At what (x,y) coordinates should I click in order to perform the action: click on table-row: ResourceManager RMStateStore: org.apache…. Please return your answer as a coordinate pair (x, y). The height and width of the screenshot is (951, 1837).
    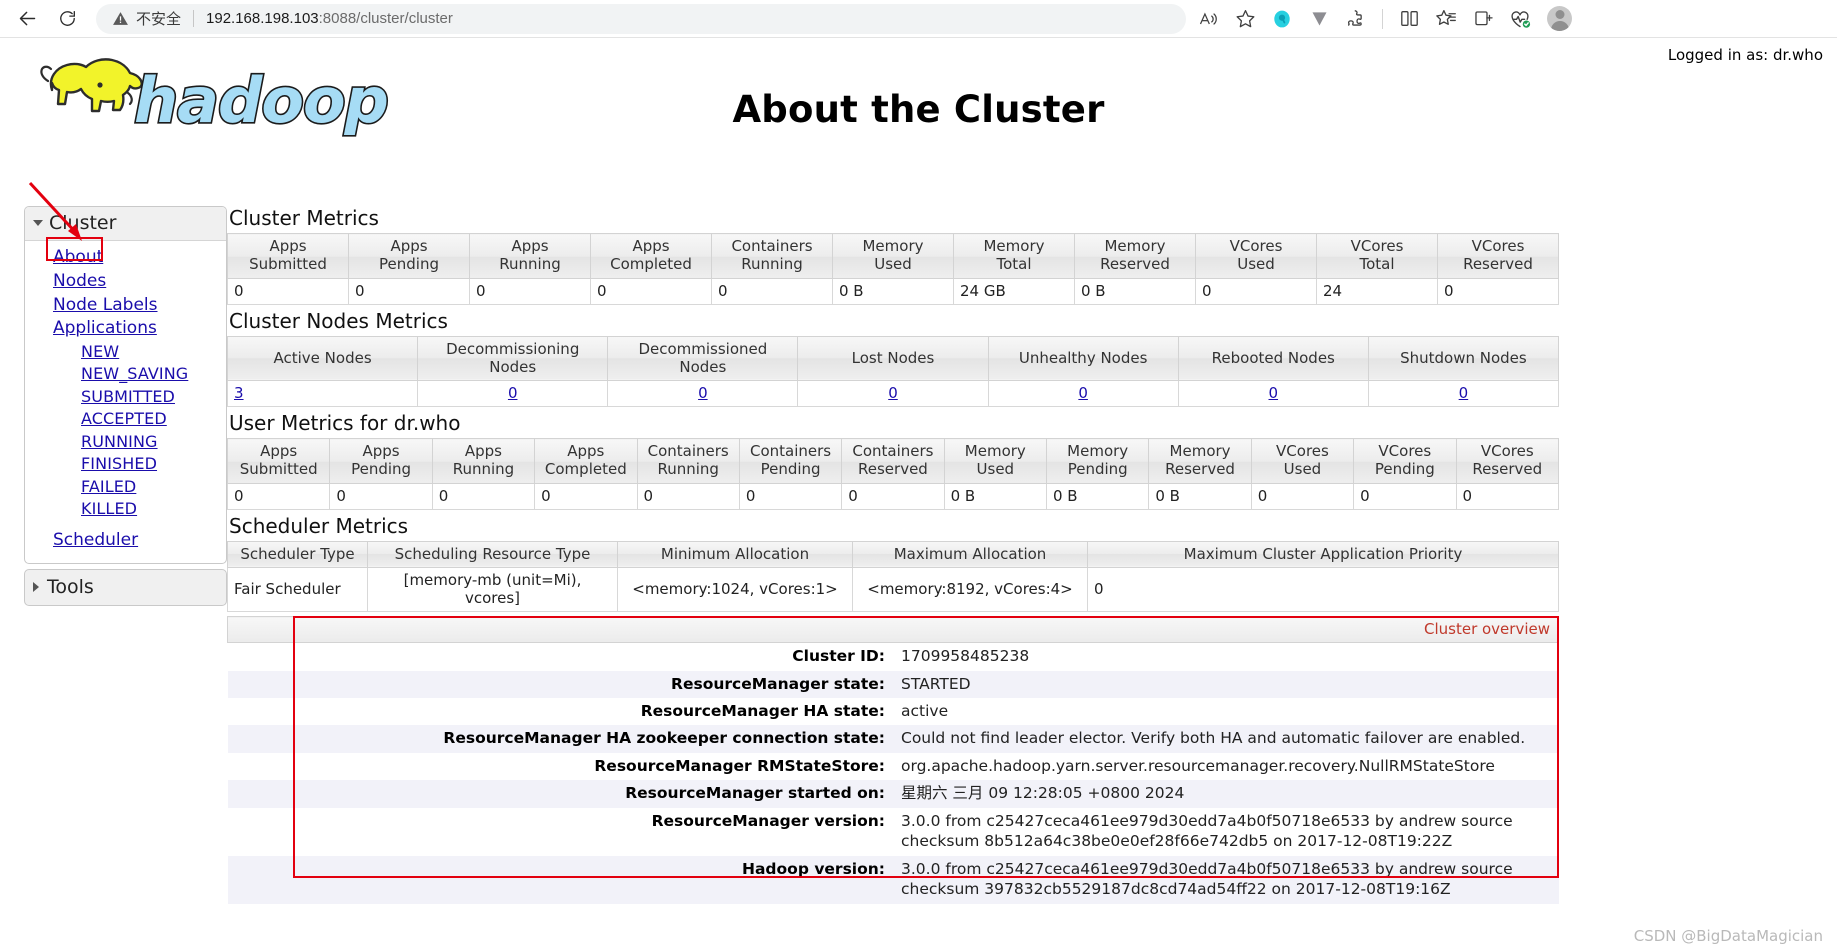
    Looking at the image, I should click on (893, 766).